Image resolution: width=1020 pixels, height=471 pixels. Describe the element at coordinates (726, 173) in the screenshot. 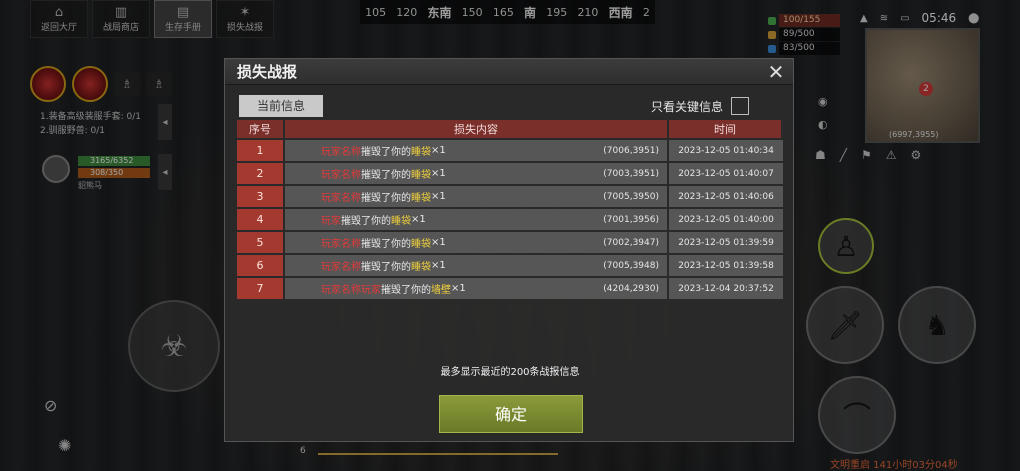

I see `row-time: 2023-12-05 01:40:07` at that location.